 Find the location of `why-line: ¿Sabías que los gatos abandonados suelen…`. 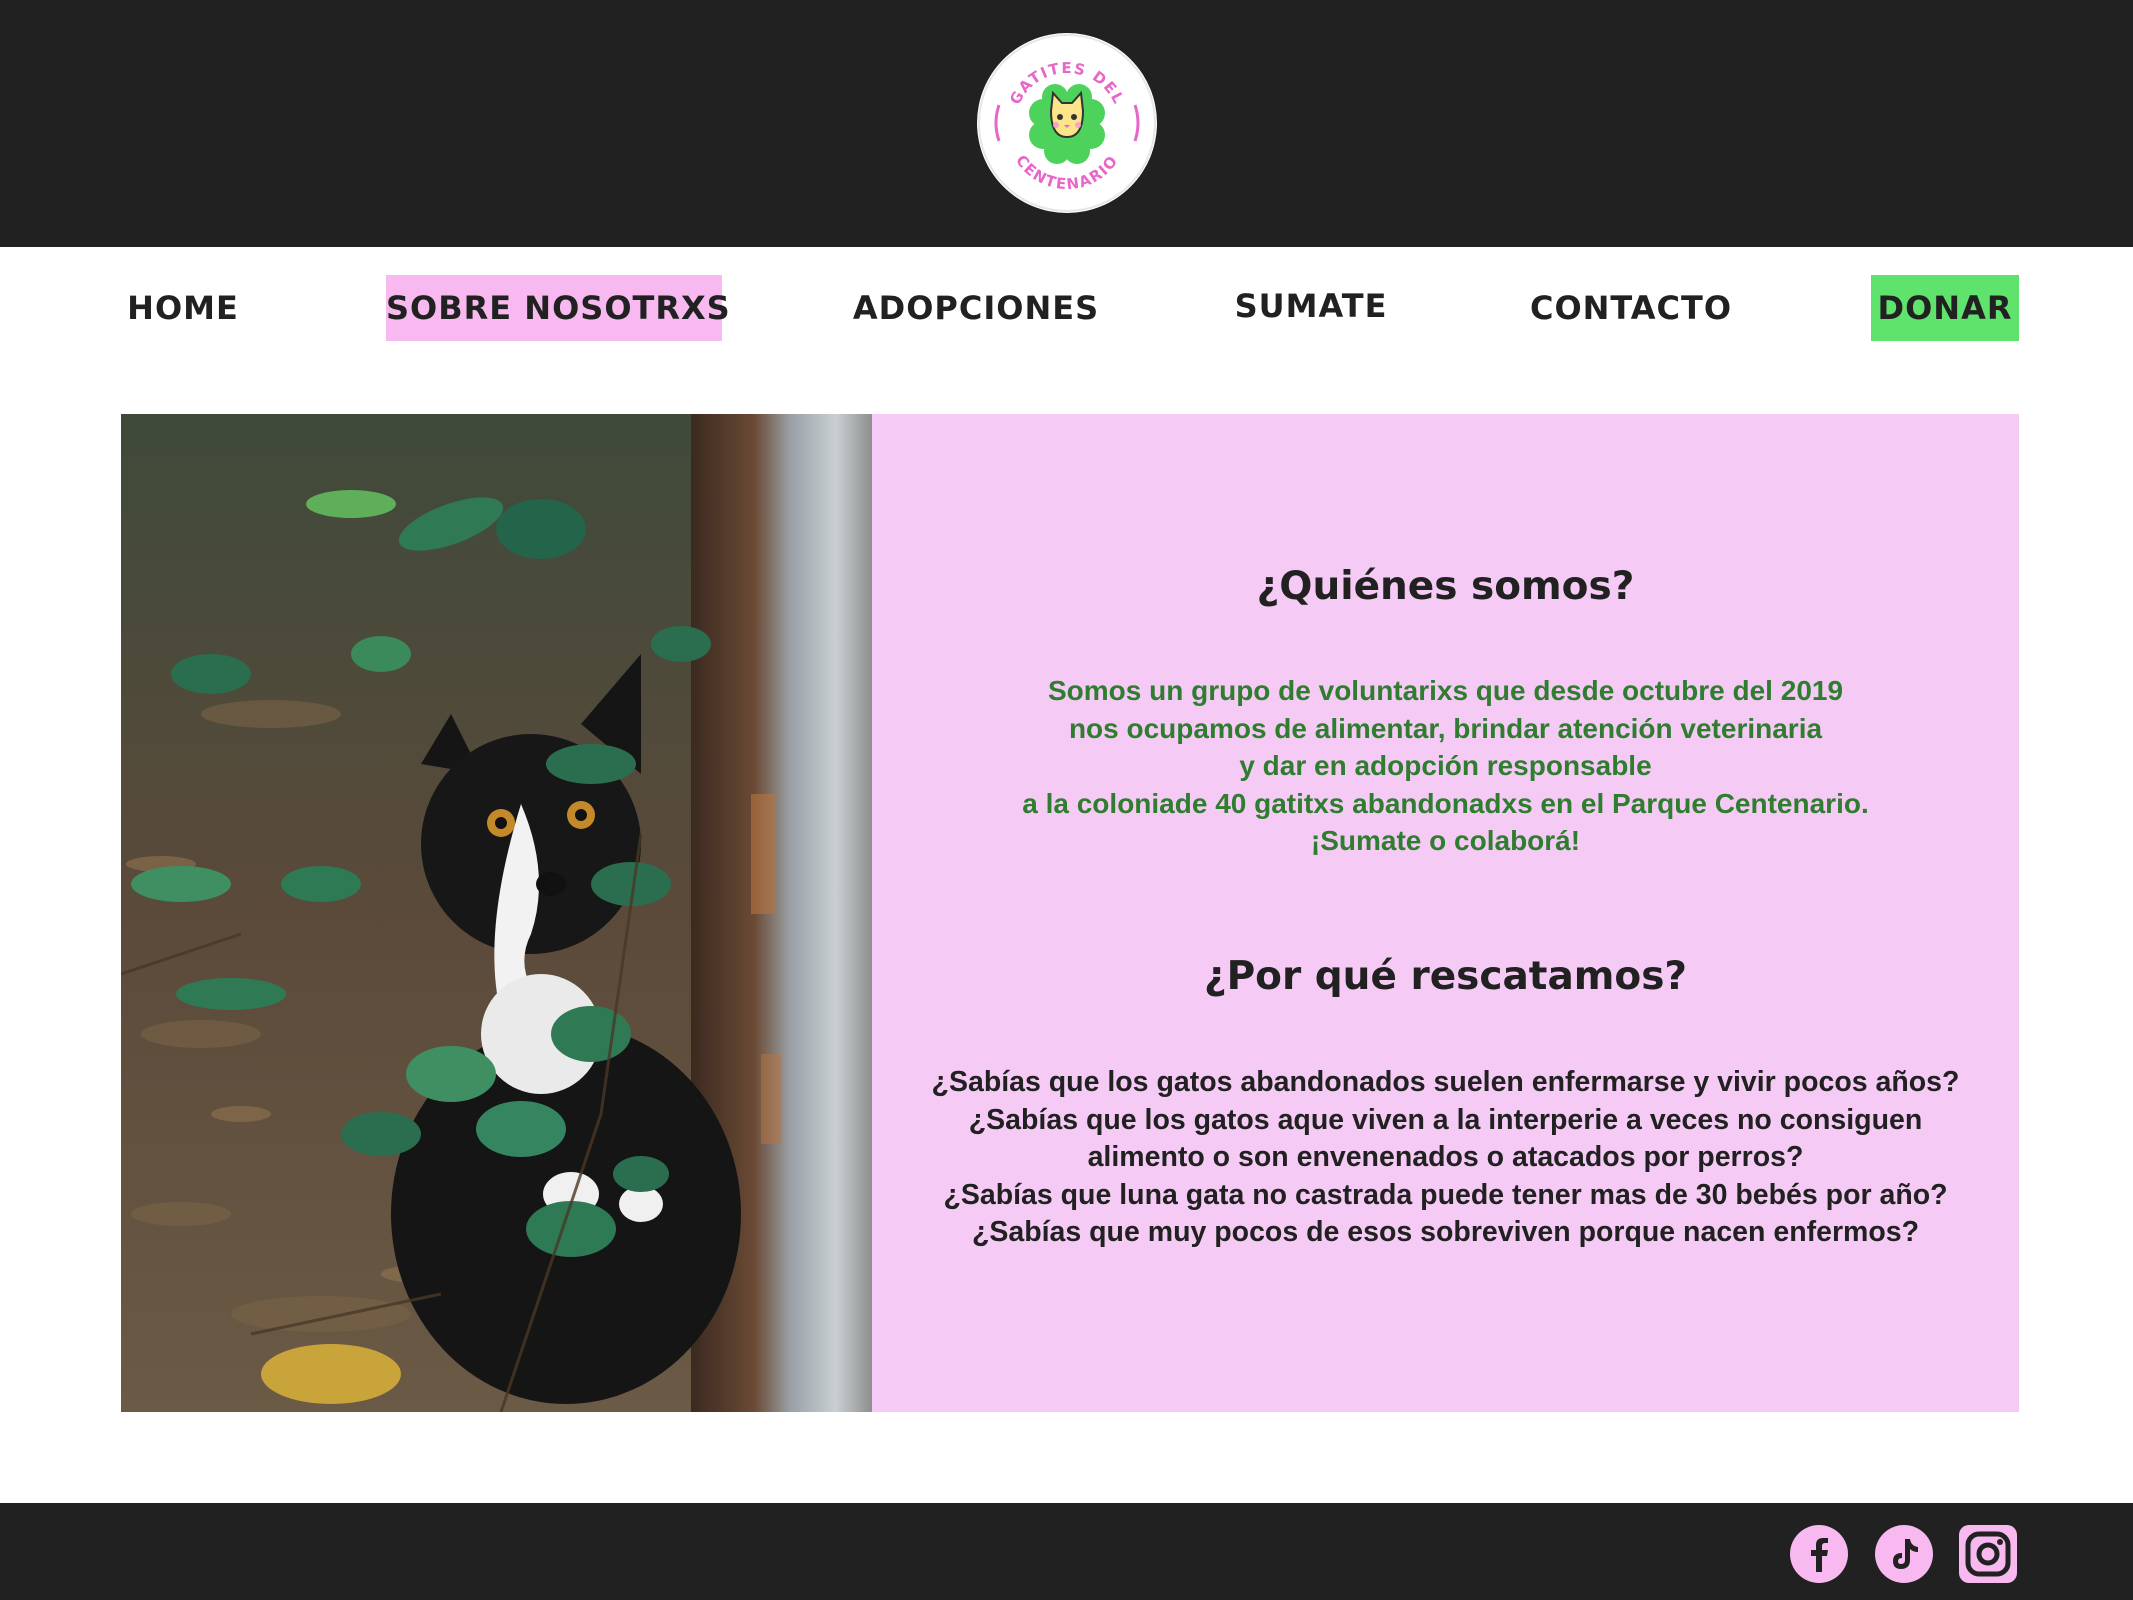

why-line: ¿Sabías que los gatos abandonados suelen… is located at coordinates (1445, 1082).